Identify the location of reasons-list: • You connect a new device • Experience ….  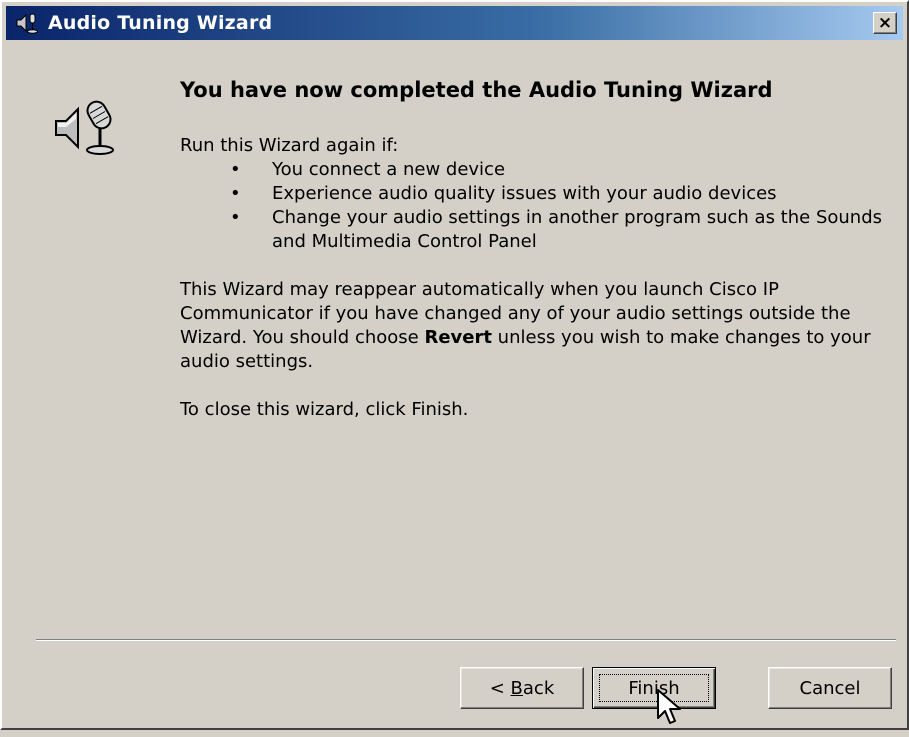
(540, 206).